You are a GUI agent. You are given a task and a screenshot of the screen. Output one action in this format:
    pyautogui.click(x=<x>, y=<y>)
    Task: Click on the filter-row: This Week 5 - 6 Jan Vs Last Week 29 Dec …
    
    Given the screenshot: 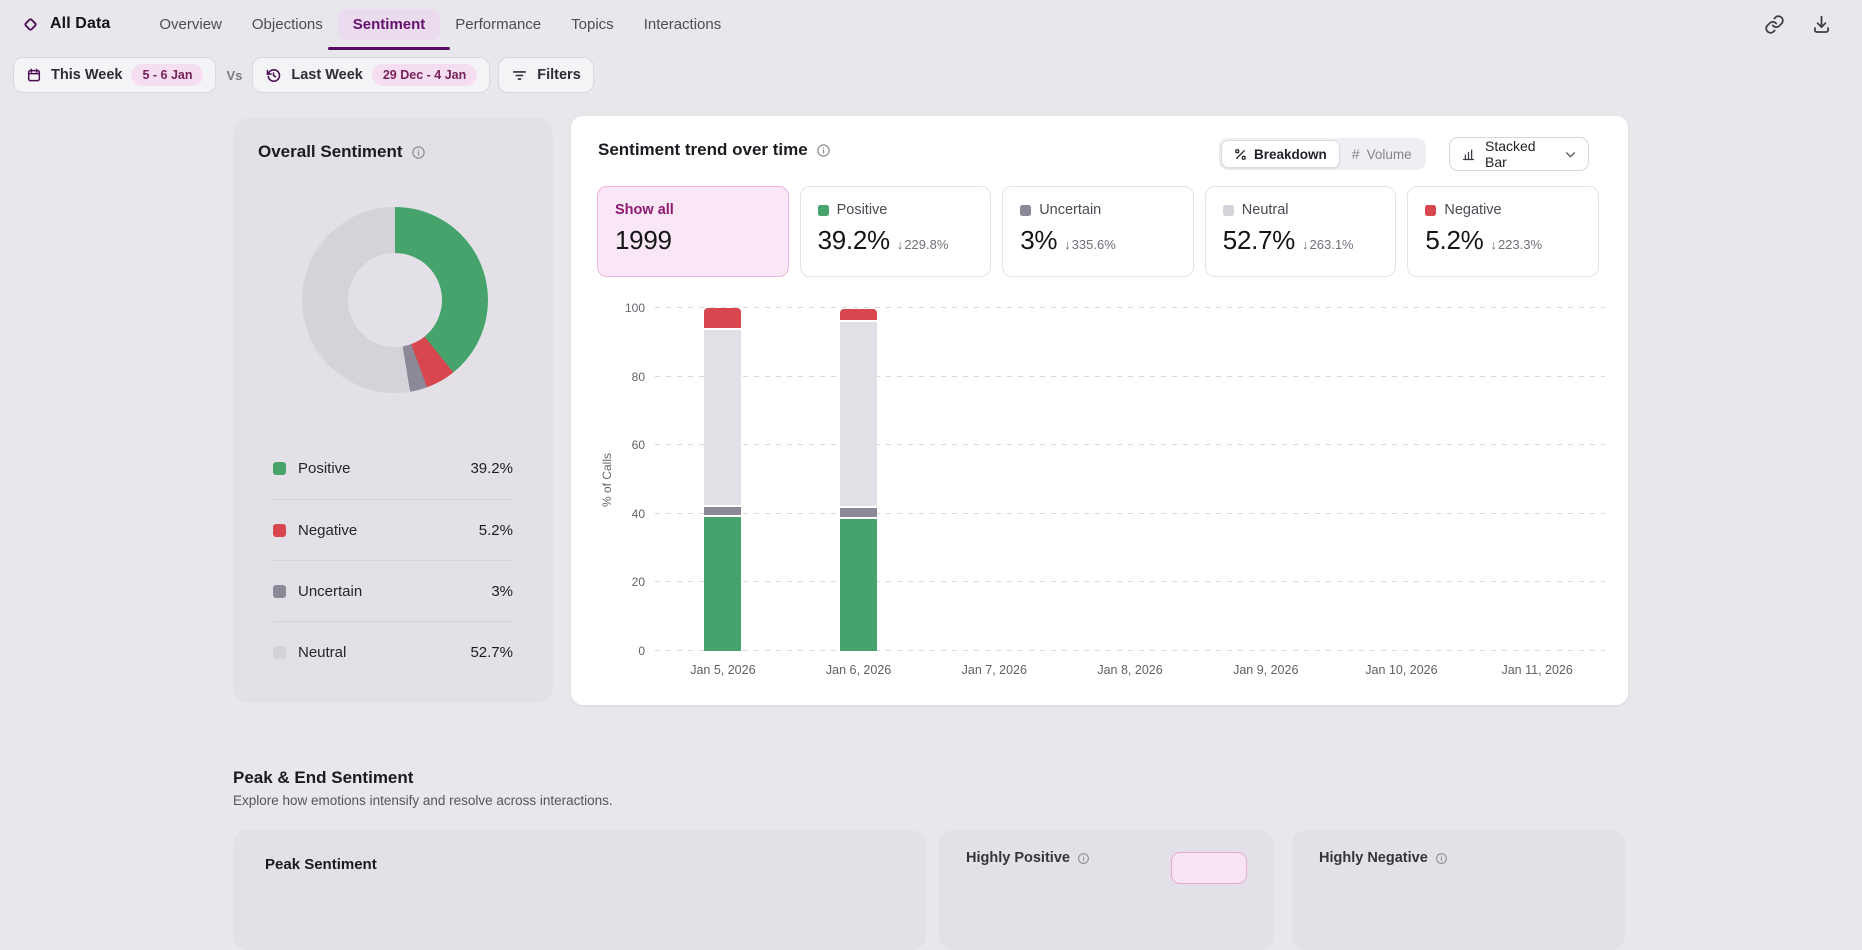 What is the action you would take?
    pyautogui.click(x=303, y=75)
    